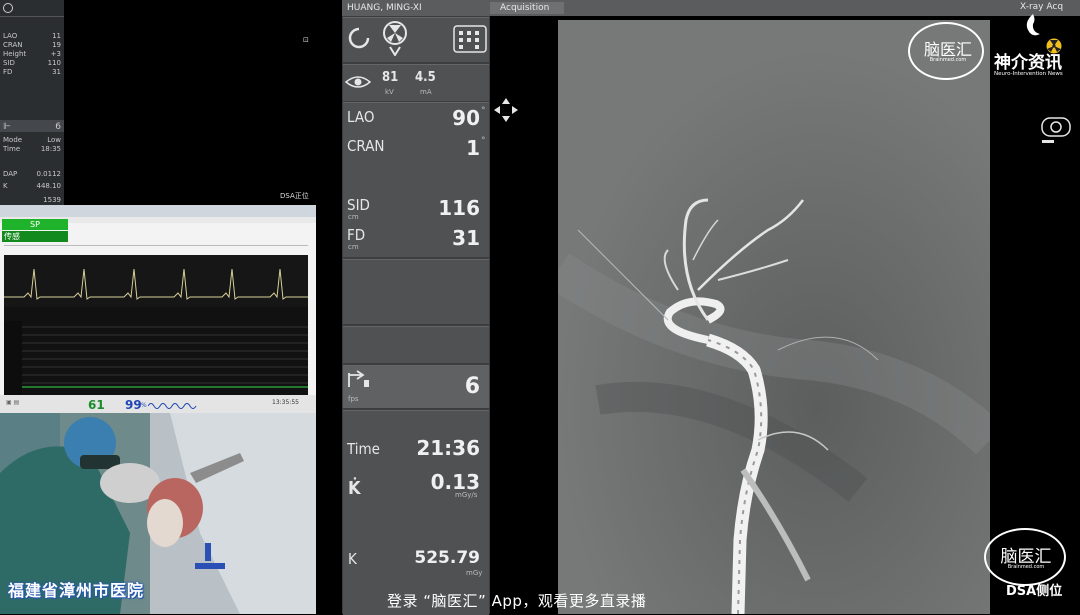 This screenshot has width=1080, height=615. Describe the element at coordinates (361, 117) in the screenshot. I see `angle-label-lao: LAO` at that location.